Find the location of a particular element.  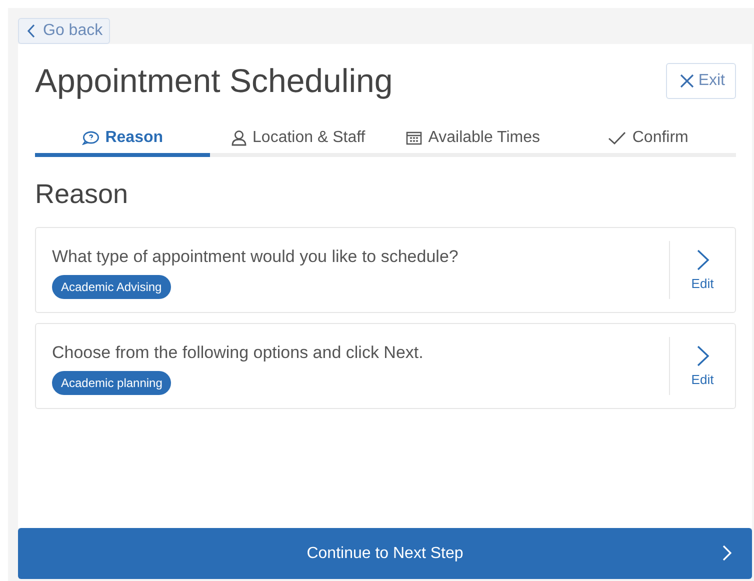

step-tab: Location & Staff is located at coordinates (298, 143).